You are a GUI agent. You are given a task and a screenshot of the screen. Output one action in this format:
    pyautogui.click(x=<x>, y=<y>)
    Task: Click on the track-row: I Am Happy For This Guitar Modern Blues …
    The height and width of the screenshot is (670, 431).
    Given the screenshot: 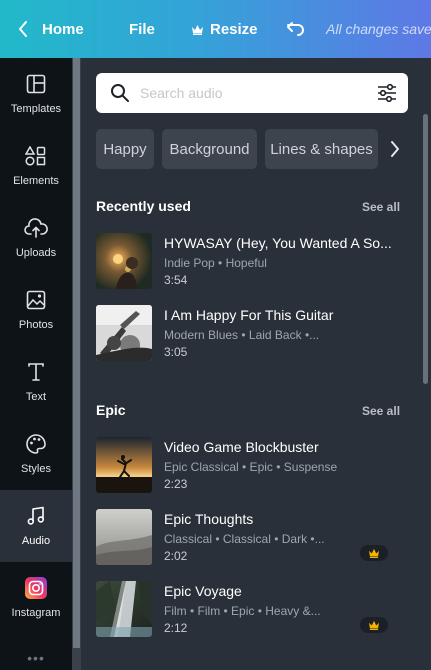 What is the action you would take?
    pyautogui.click(x=251, y=333)
    